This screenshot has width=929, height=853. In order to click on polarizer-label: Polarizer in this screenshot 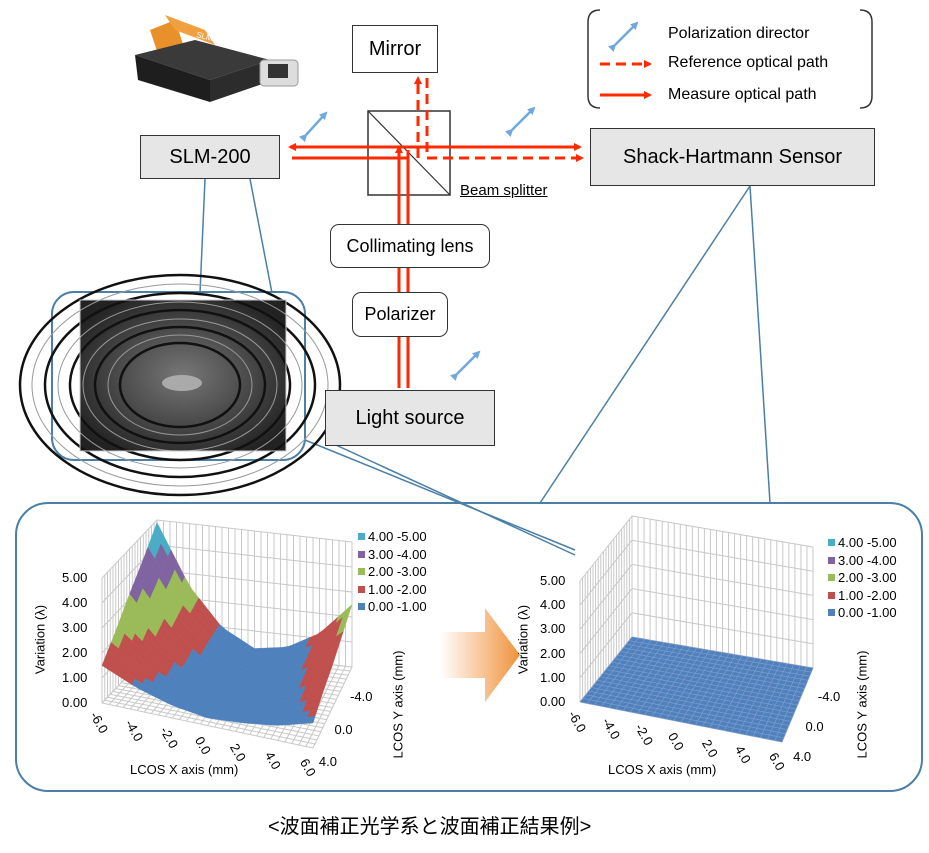, I will do `click(400, 314)`.